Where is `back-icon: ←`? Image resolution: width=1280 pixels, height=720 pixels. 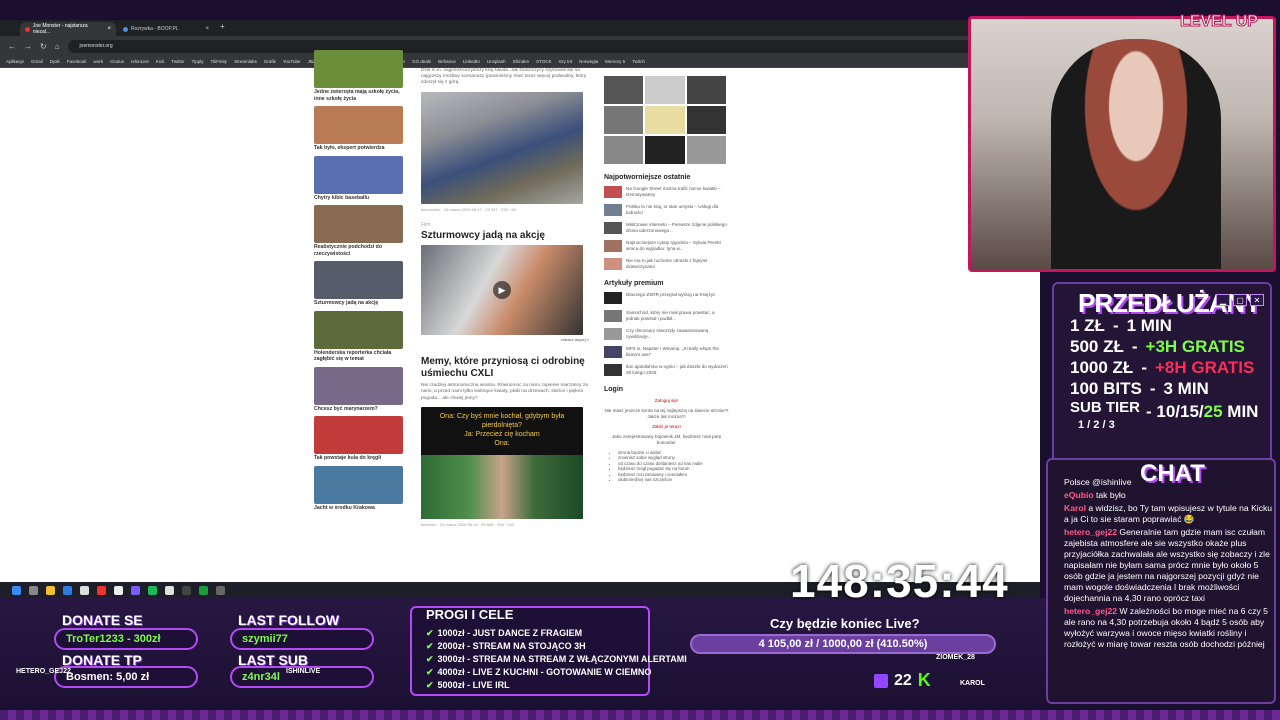 back-icon: ← is located at coordinates (12, 46).